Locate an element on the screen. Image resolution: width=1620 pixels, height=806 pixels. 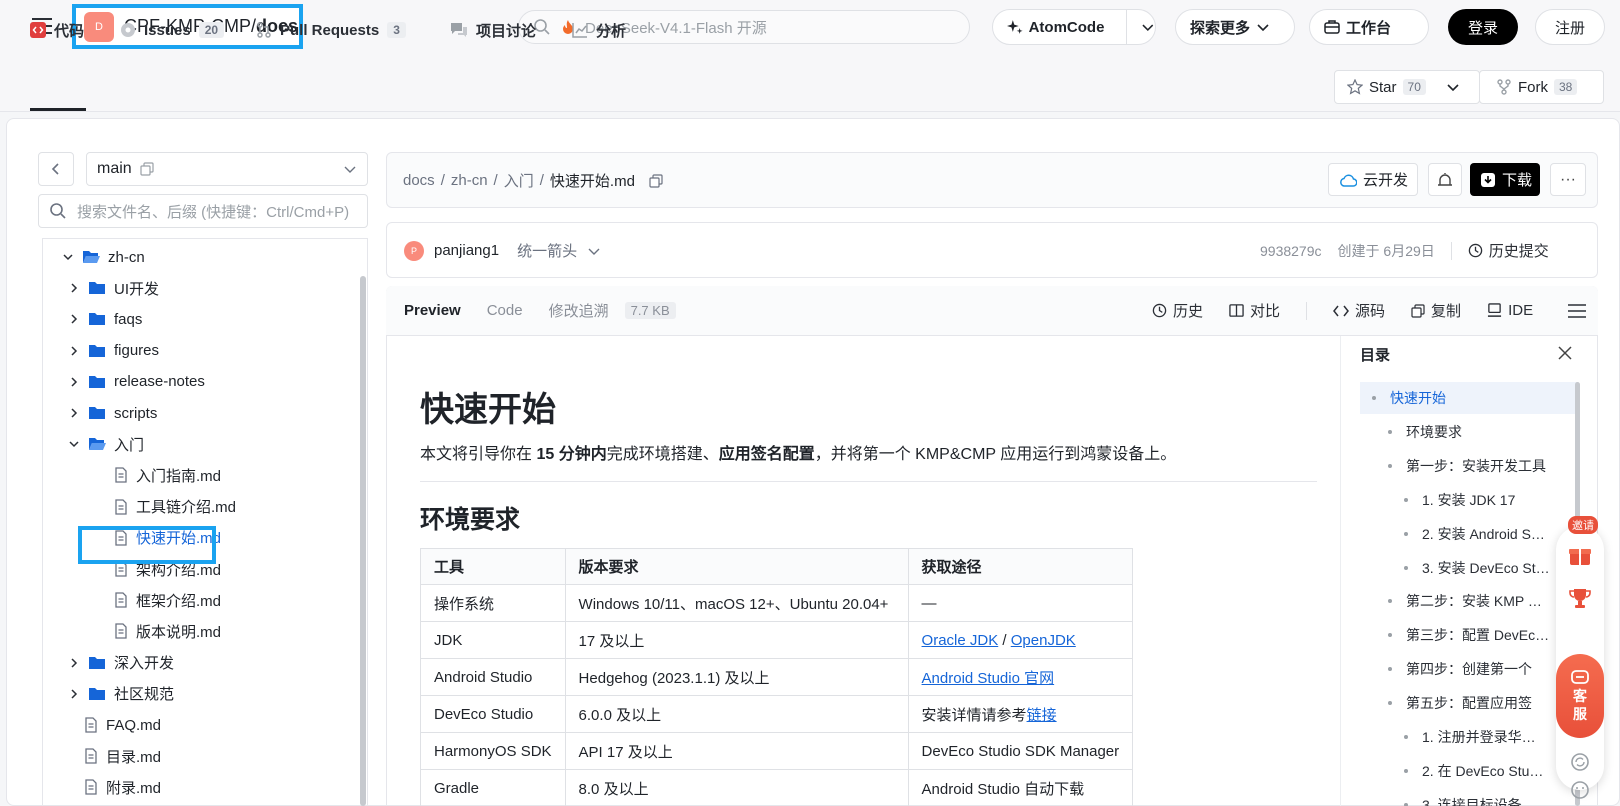
file-tree-folder: release-notes is located at coordinates (136, 382).